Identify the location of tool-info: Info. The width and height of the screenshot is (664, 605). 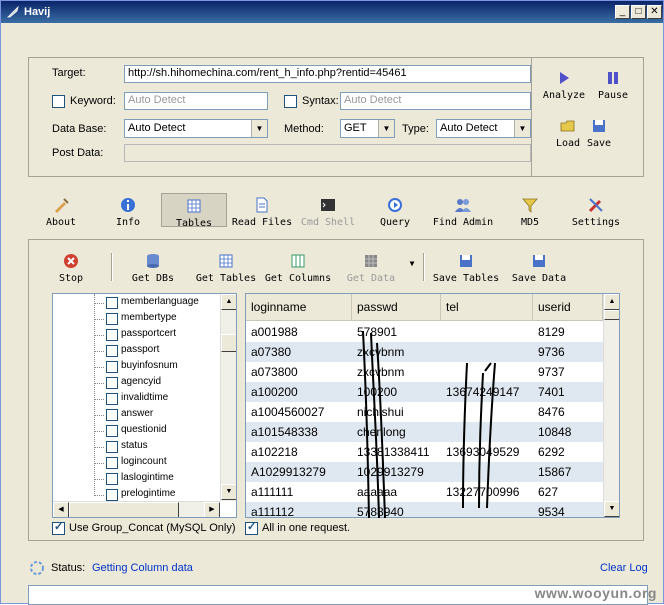
(128, 212).